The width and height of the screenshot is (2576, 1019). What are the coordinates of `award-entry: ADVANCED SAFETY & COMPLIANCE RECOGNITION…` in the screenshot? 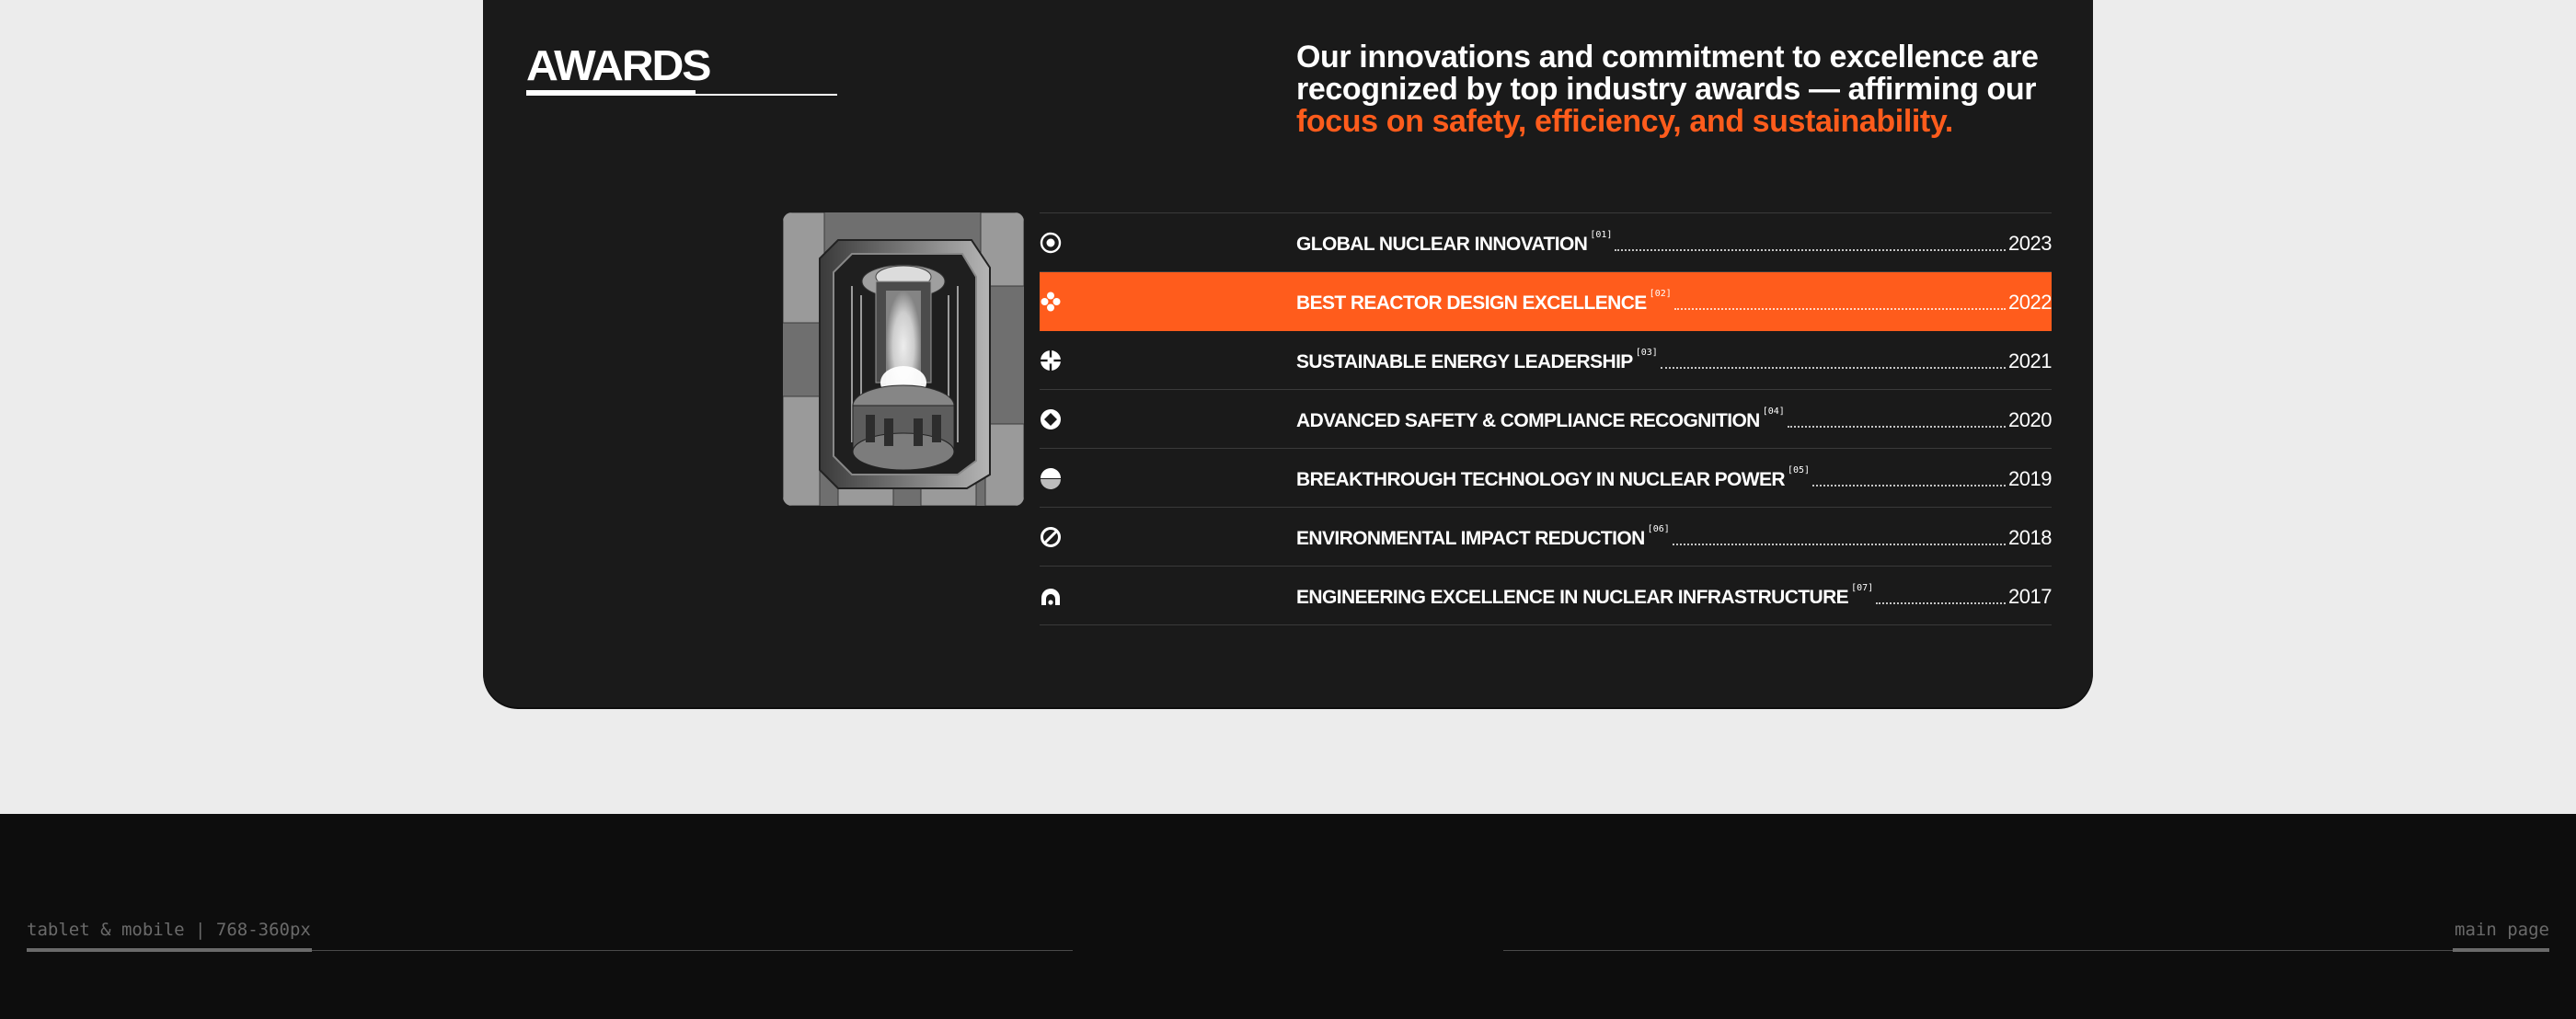 It's located at (1674, 419).